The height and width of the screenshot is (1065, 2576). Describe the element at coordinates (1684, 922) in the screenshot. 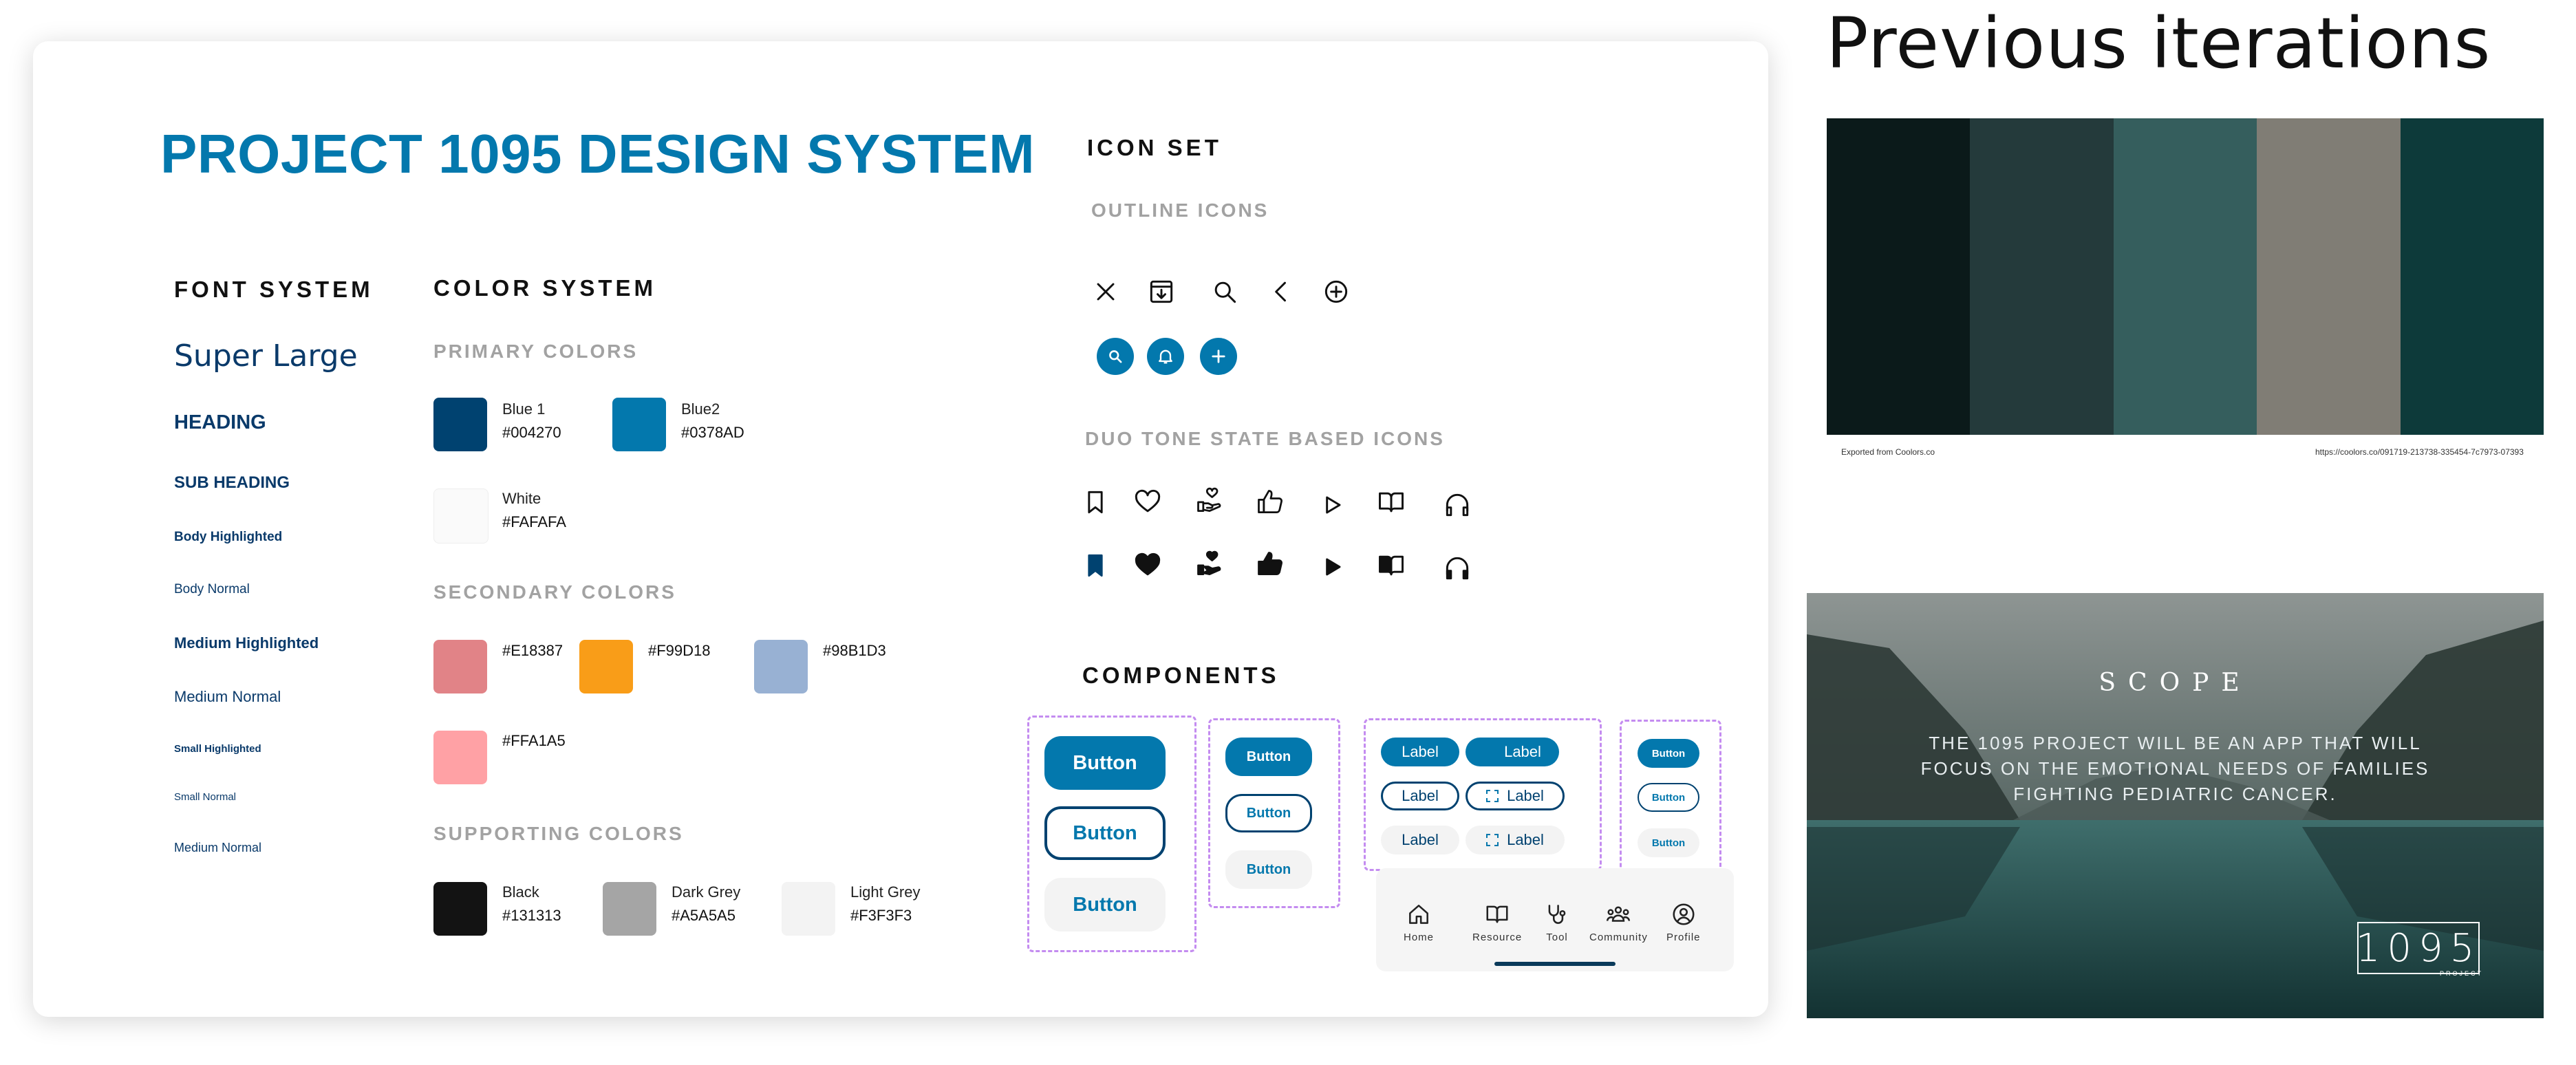

I see `nav-item-profile: Profile` at that location.